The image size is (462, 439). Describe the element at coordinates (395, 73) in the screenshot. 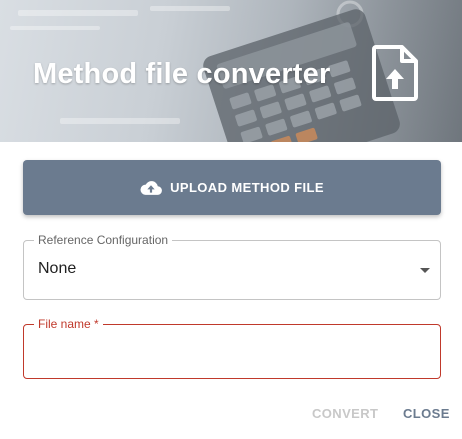

I see `file-upload-icon` at that location.